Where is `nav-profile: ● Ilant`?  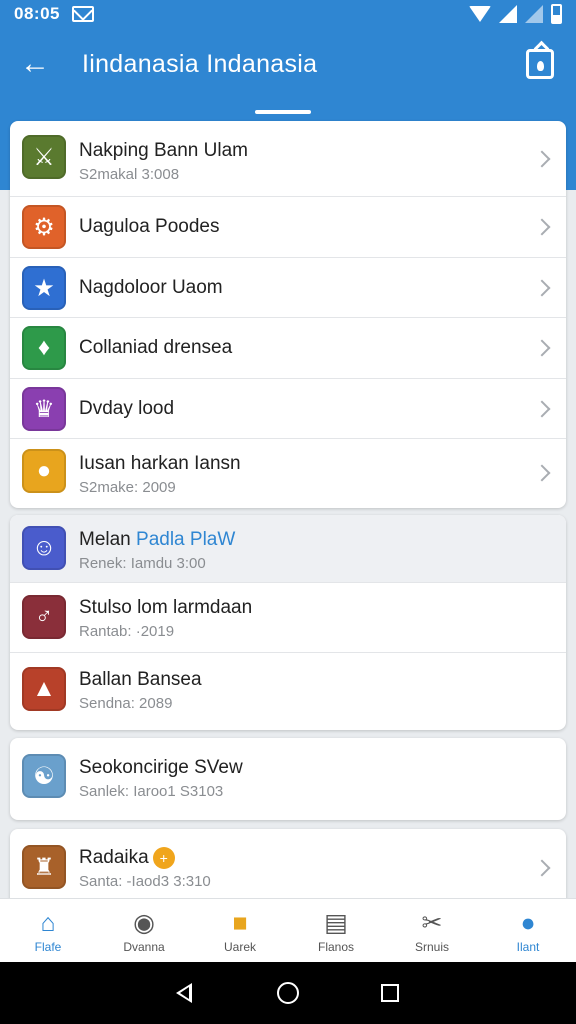
nav-profile: ● Ilant is located at coordinates (528, 930).